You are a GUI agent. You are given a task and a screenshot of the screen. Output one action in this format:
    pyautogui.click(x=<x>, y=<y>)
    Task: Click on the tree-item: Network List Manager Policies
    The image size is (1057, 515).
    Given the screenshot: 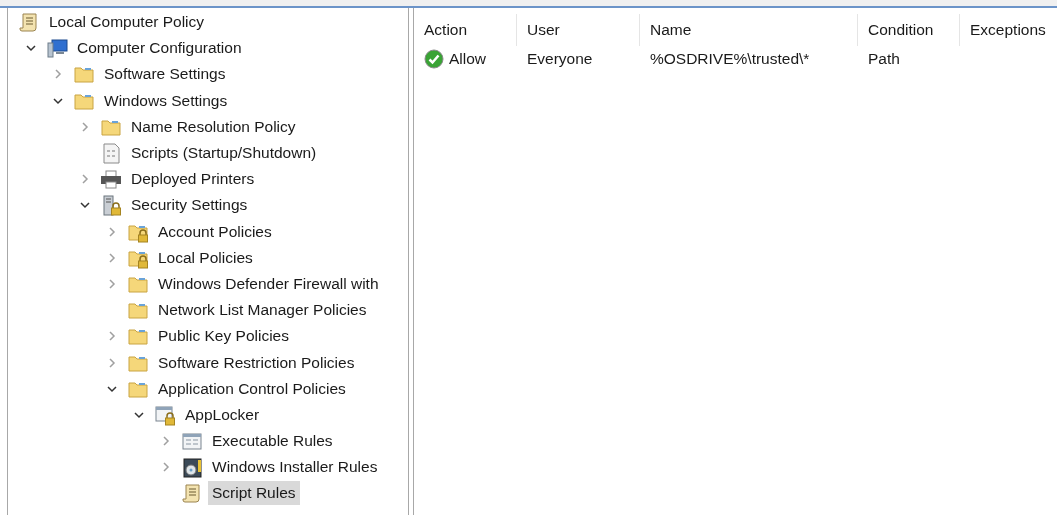 What is the action you would take?
    pyautogui.click(x=262, y=310)
    